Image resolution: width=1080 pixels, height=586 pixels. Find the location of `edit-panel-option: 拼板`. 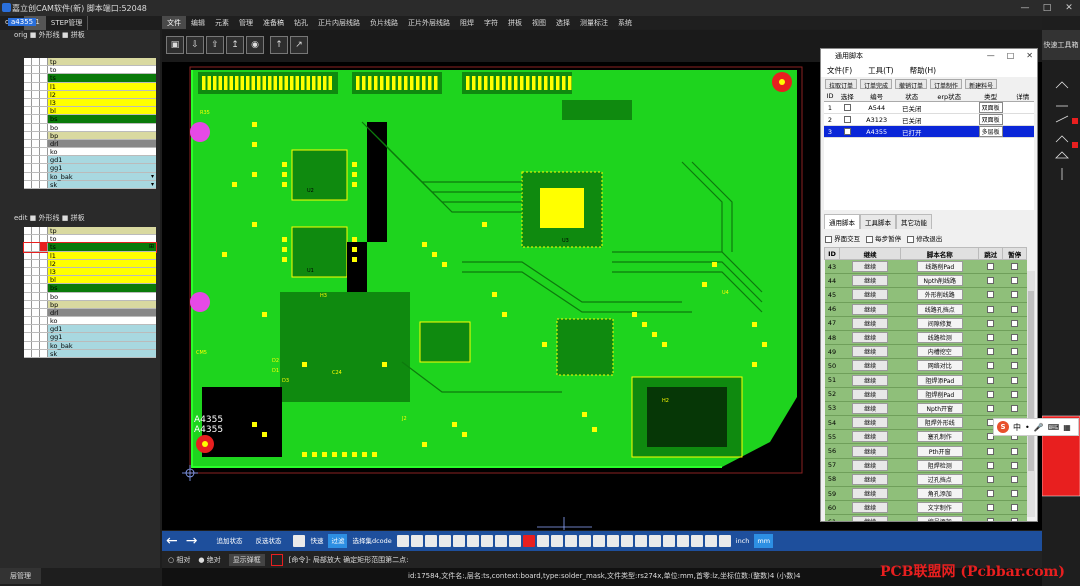

edit-panel-option: 拼板 is located at coordinates (78, 218).